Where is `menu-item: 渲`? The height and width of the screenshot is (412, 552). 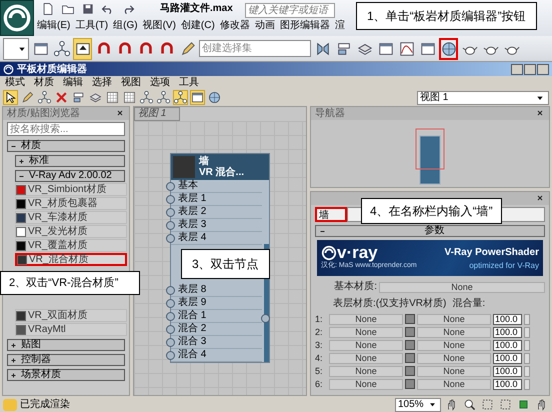 menu-item: 渲 is located at coordinates (339, 26).